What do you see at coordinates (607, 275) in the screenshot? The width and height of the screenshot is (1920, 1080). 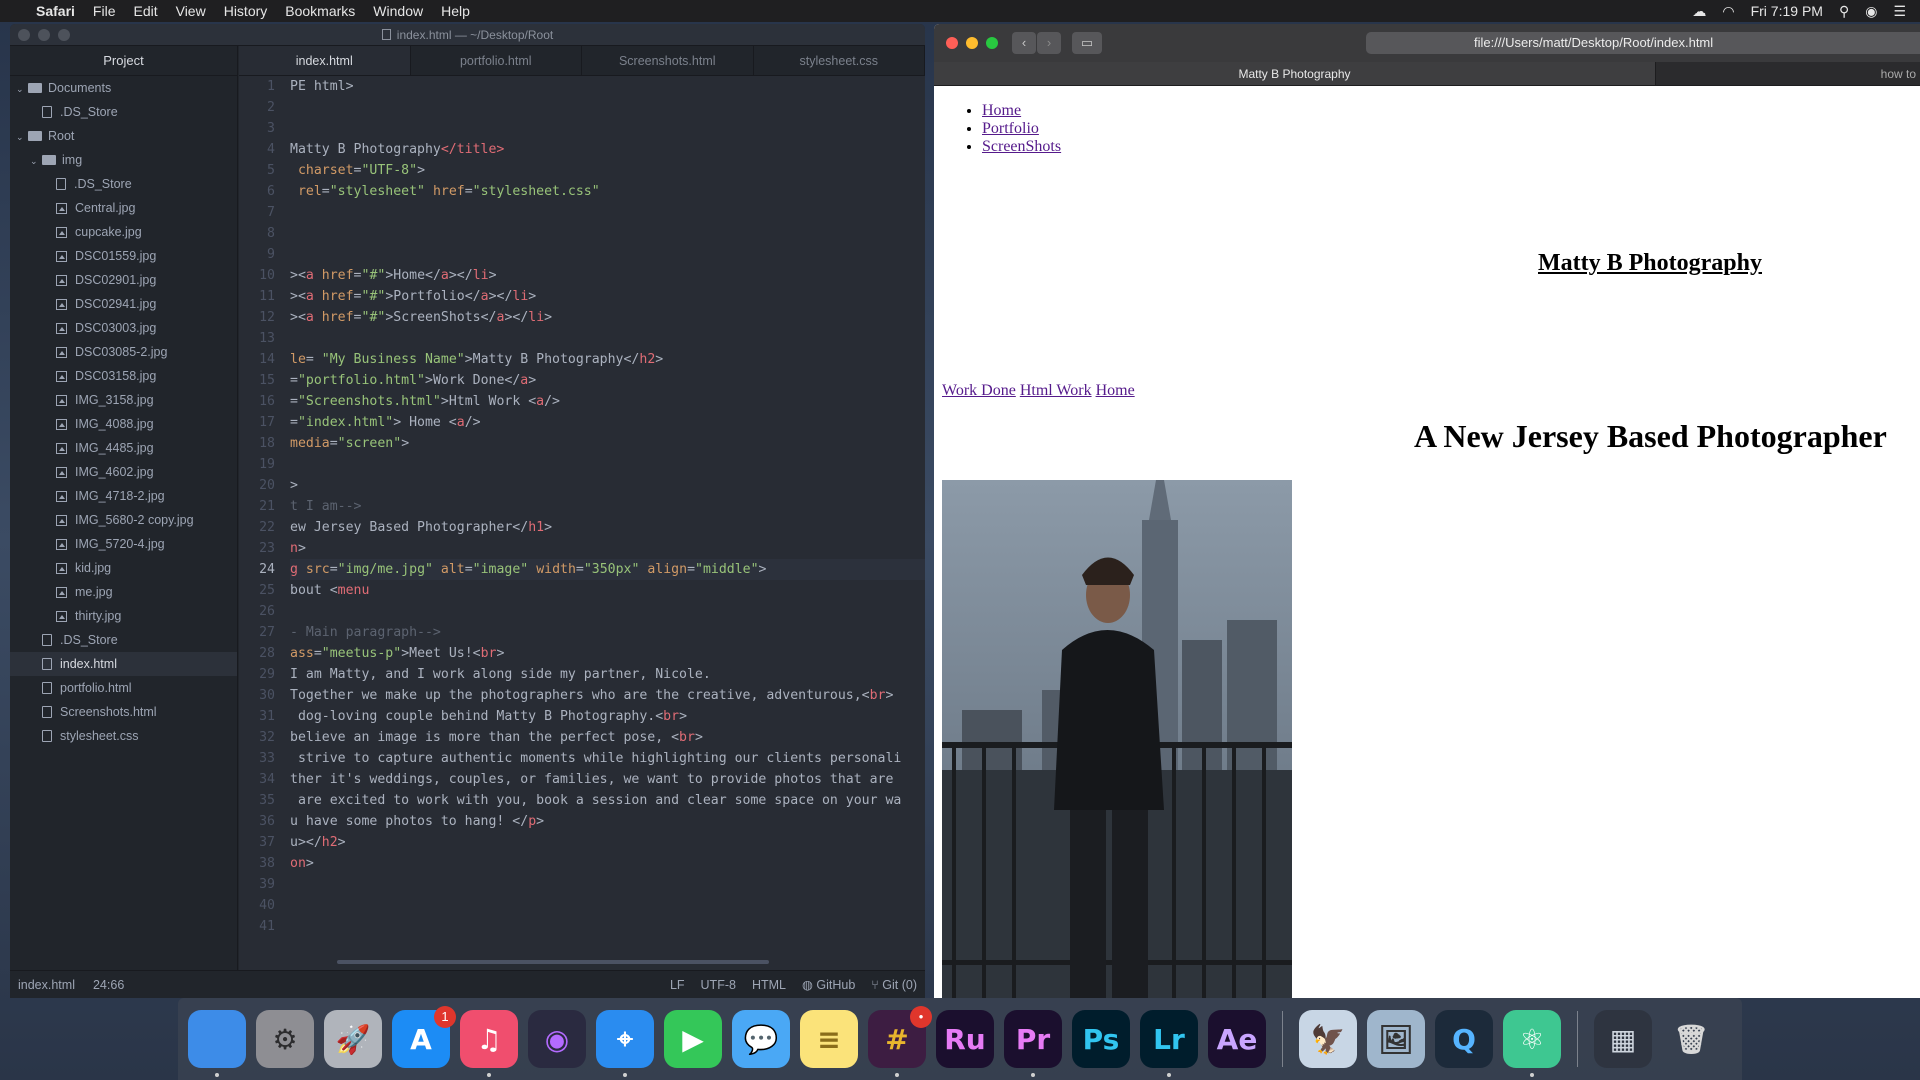 I see `code-line: ><a href="#">Home</a></li>` at bounding box center [607, 275].